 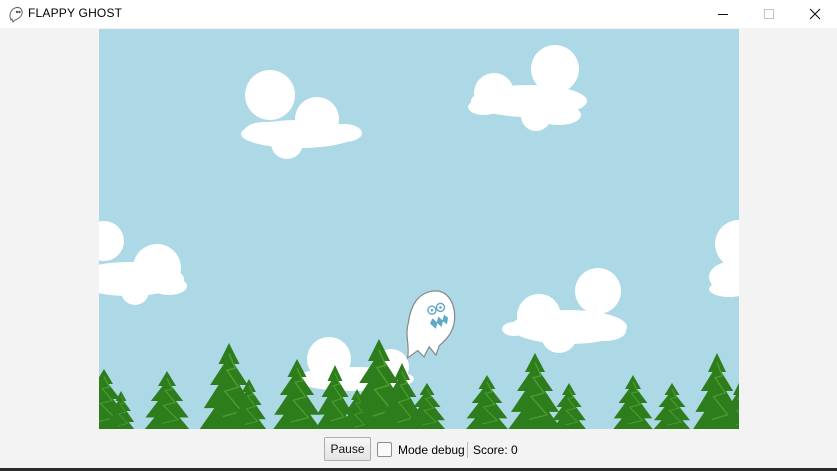 I want to click on score-label: Score: 0, so click(x=495, y=450).